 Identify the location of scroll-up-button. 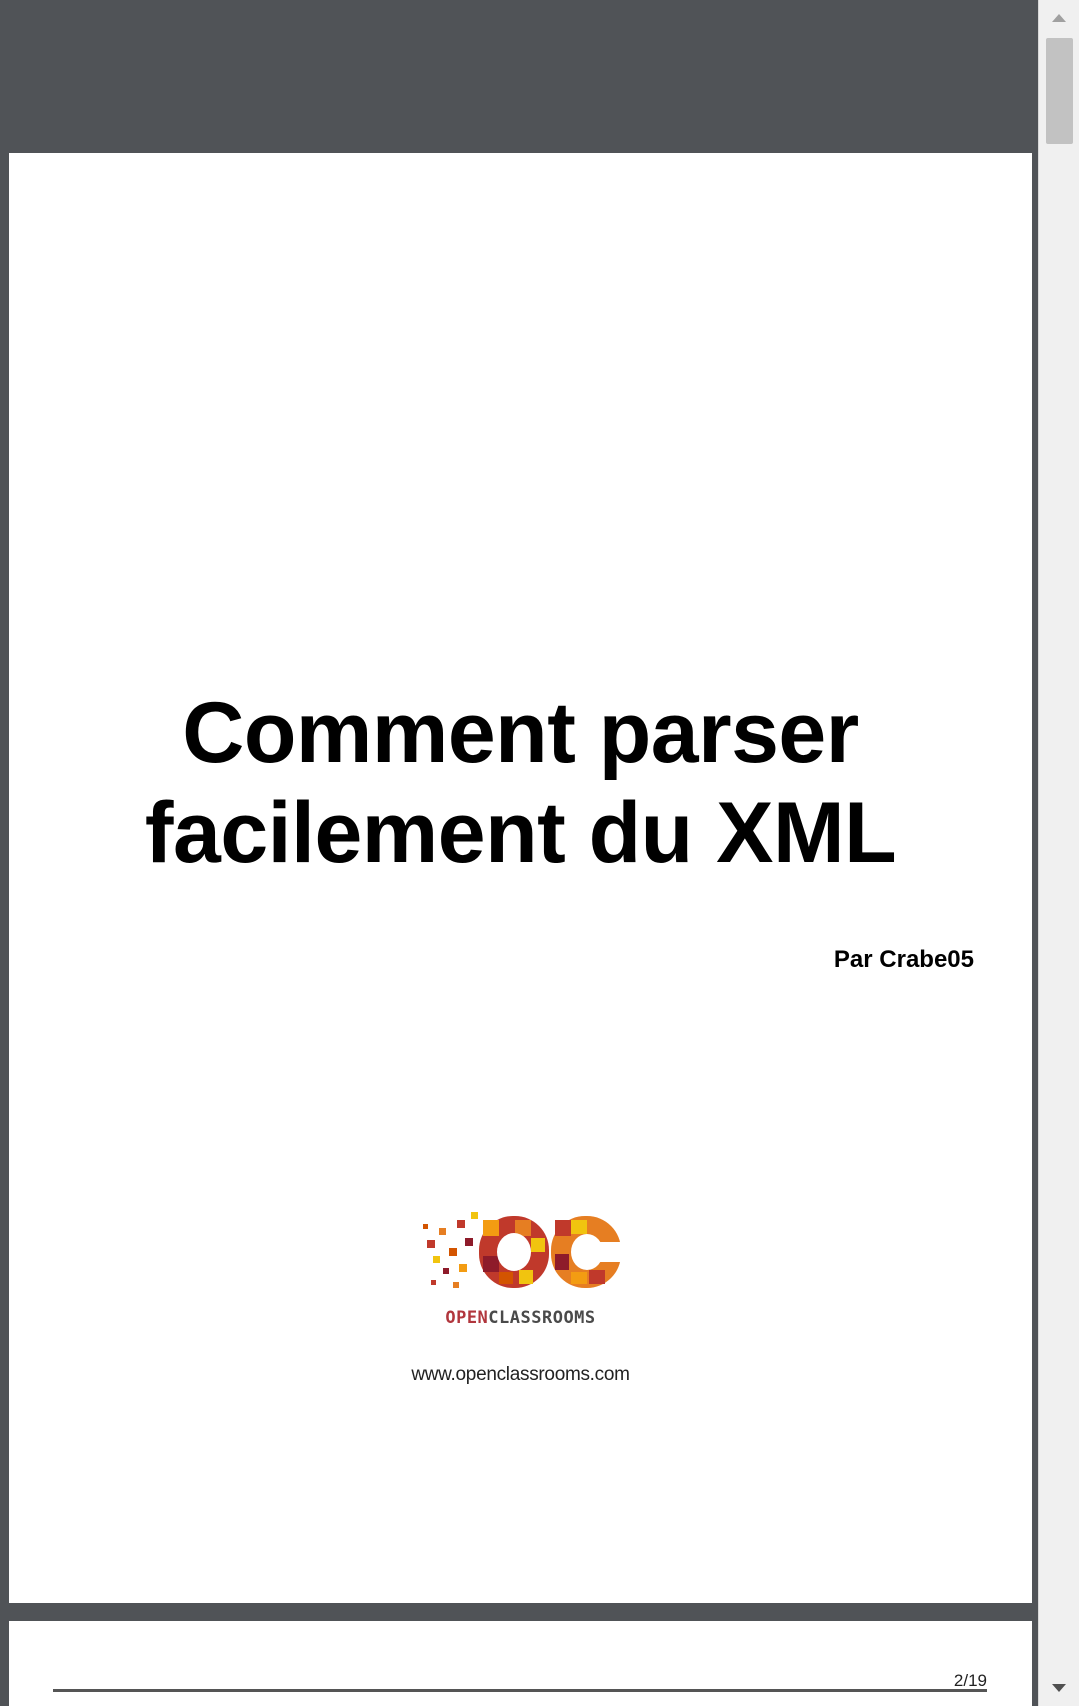
(1059, 18).